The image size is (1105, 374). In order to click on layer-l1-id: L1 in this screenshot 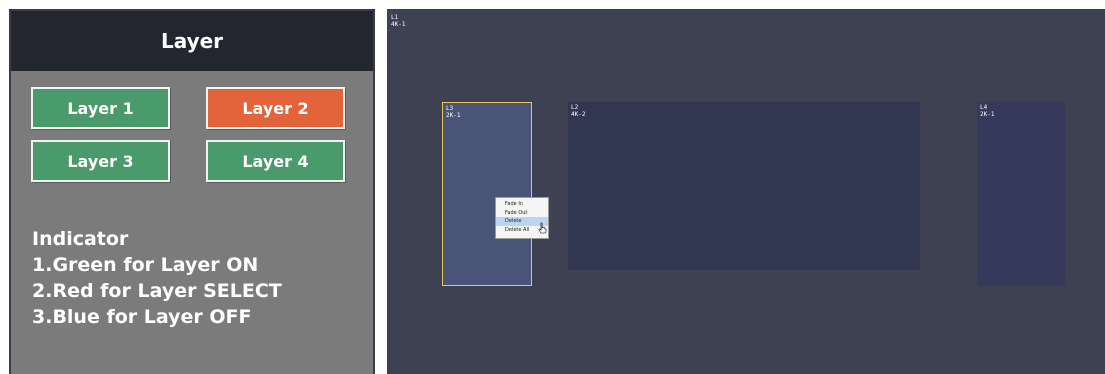, I will do `click(395, 17)`.